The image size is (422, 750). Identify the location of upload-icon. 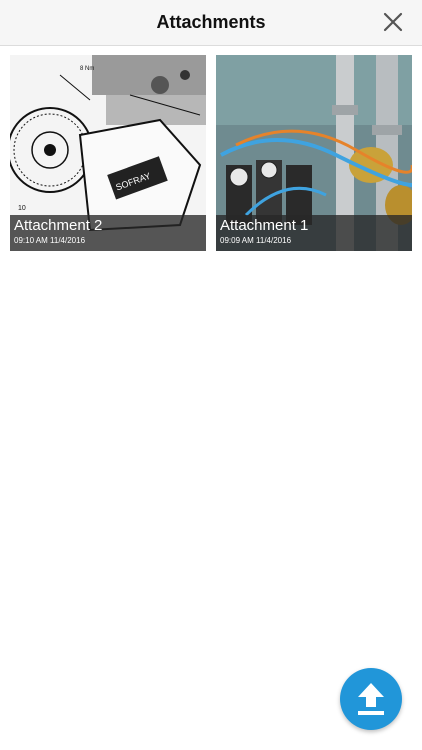
(371, 699).